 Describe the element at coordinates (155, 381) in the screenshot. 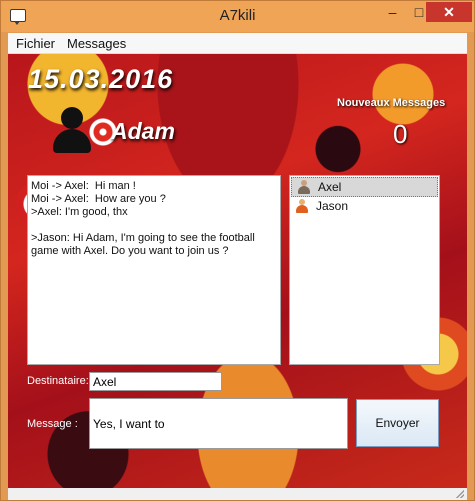

I see `recipient-field` at that location.